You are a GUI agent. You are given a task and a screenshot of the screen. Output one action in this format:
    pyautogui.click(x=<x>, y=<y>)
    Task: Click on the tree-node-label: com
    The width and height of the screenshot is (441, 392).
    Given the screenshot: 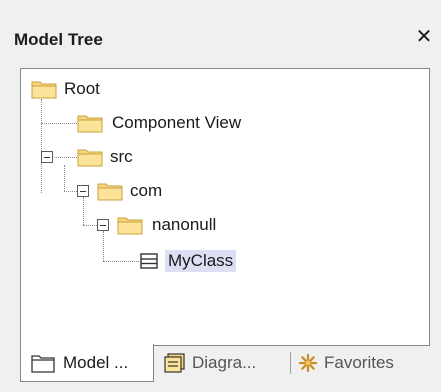 What is the action you would take?
    pyautogui.click(x=146, y=190)
    